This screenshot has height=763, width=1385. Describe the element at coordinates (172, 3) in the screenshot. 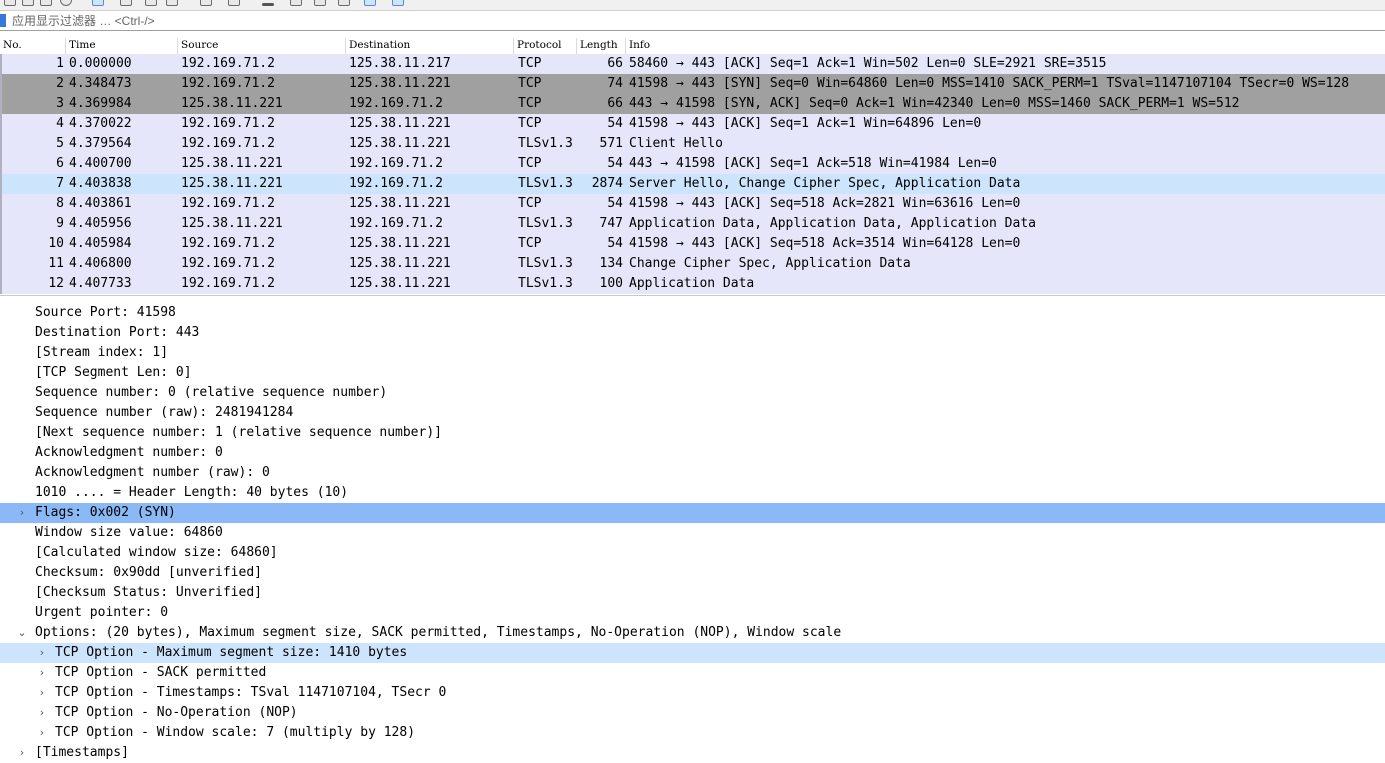

I see `go-to-packet-icon` at that location.